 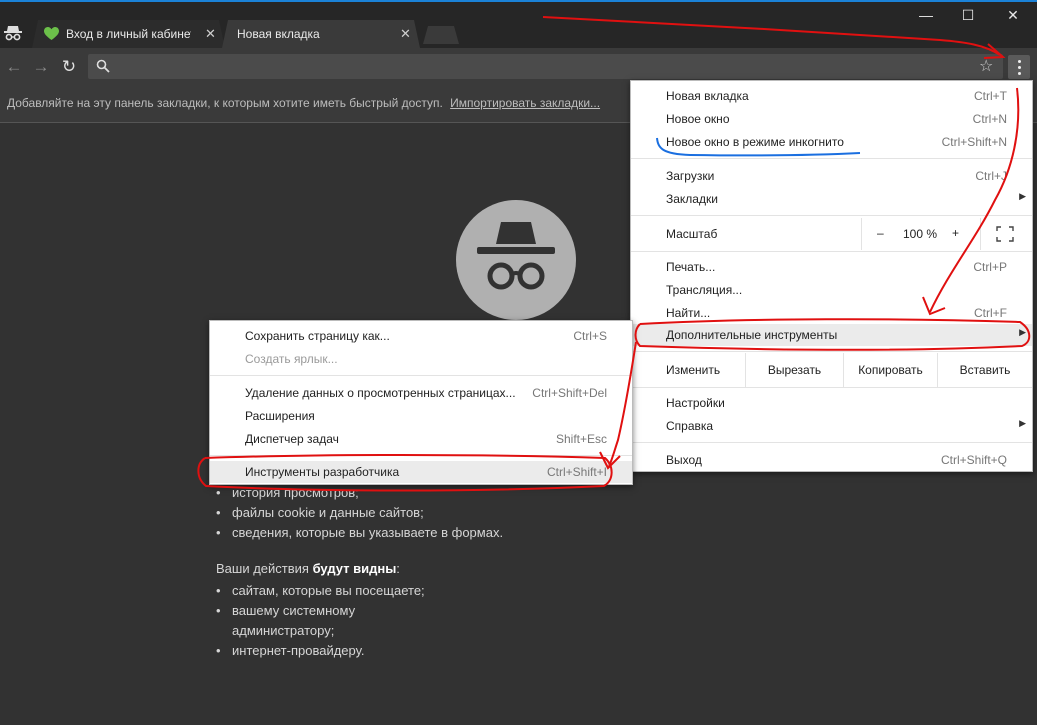 I want to click on back-icon: ←, so click(x=14, y=67).